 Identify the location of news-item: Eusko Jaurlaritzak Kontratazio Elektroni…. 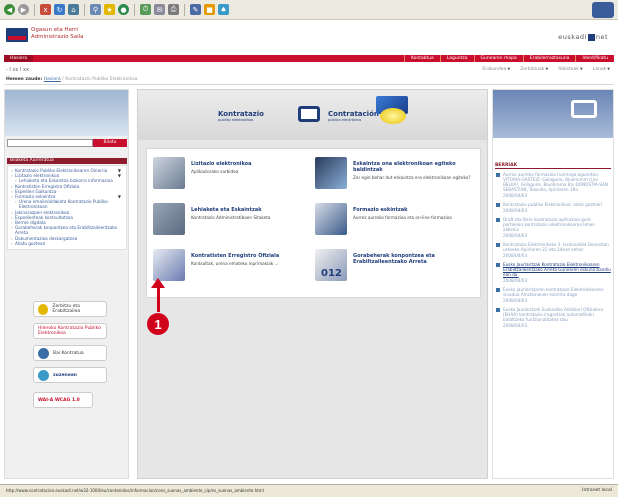
(553, 272).